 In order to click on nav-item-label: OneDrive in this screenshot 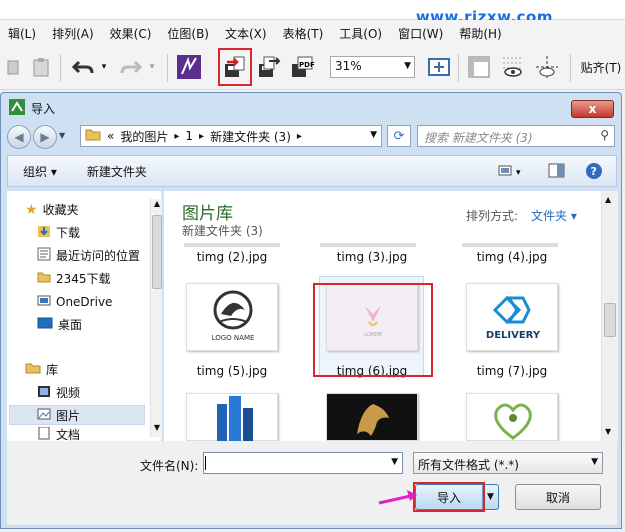, I will do `click(84, 301)`.